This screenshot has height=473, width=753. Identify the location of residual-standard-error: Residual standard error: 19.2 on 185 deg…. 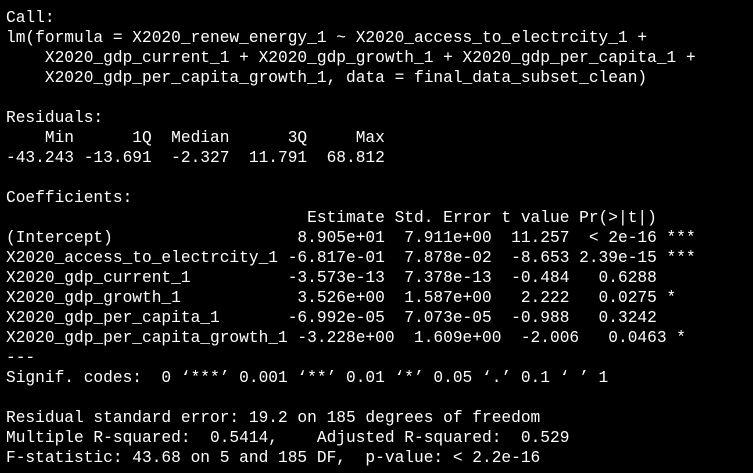
(273, 418).